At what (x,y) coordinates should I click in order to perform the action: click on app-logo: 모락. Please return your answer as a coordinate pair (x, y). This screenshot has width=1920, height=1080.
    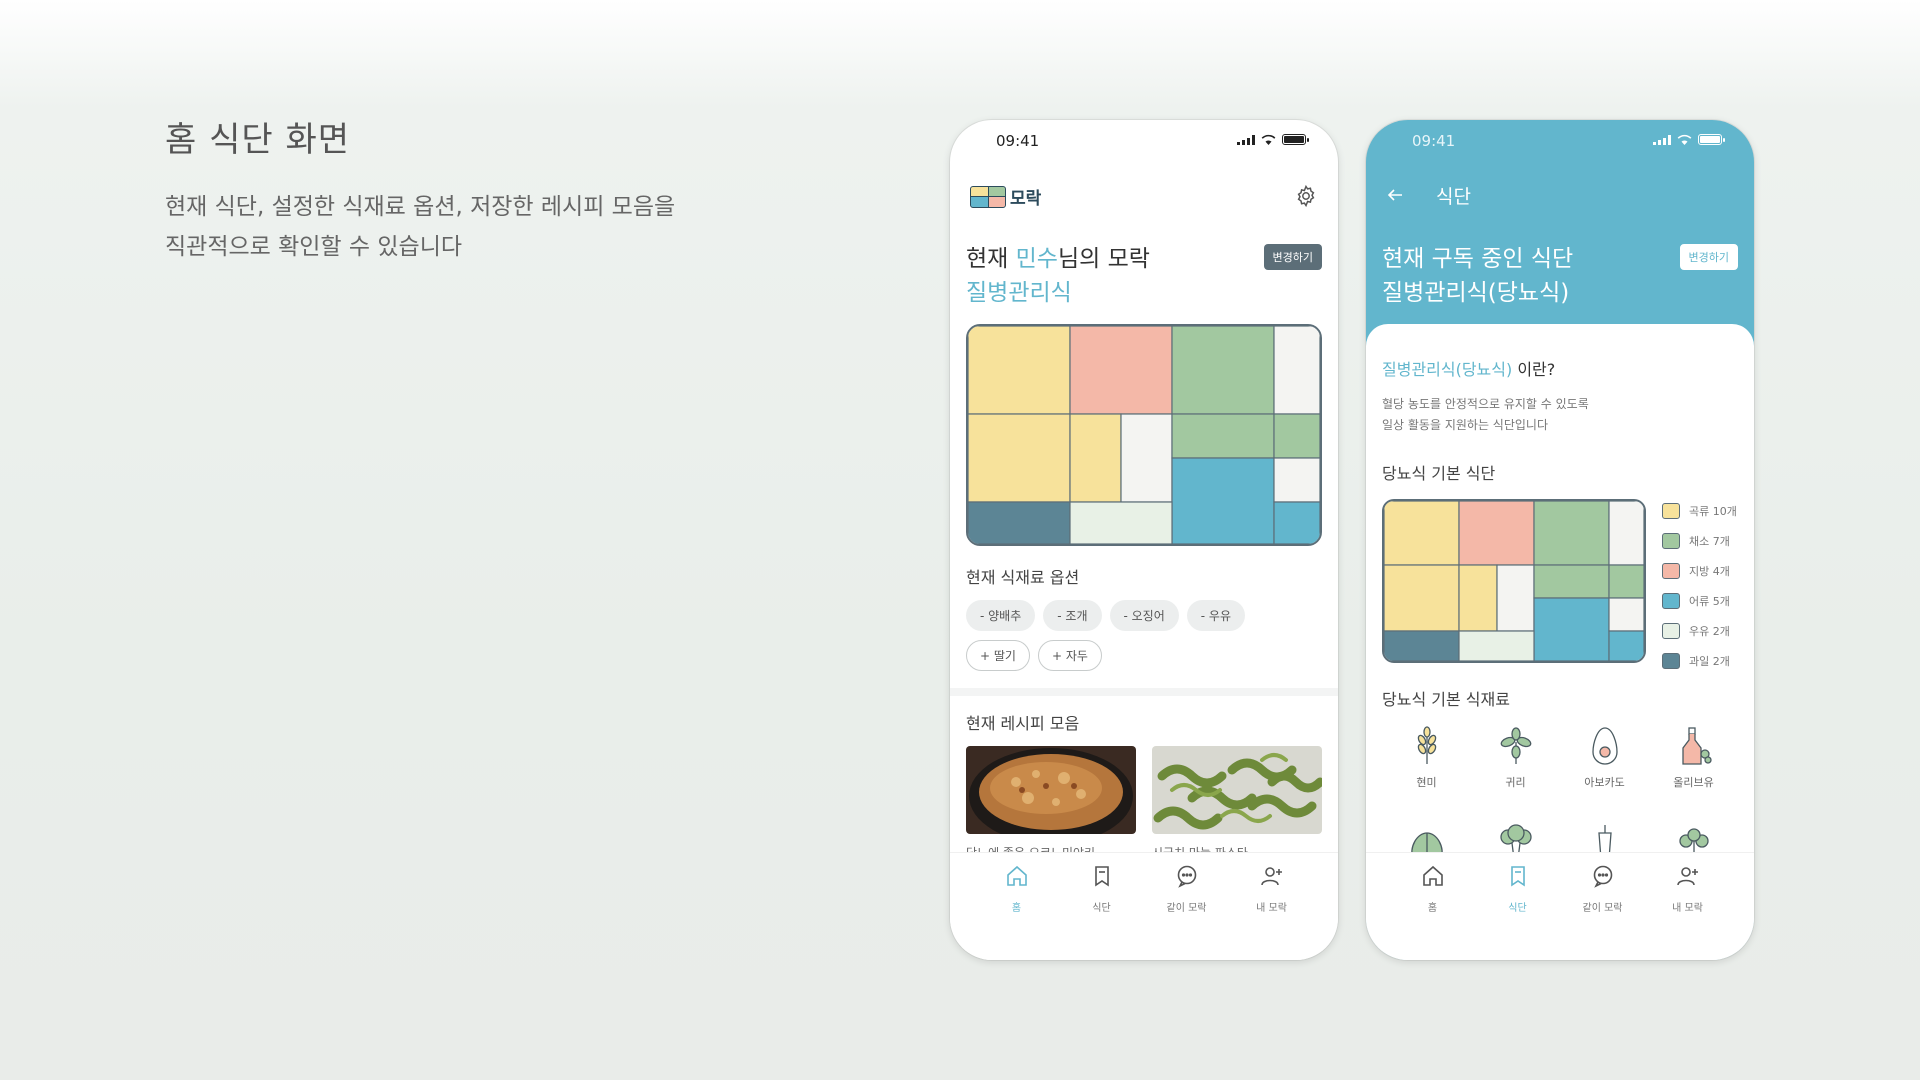
    Looking at the image, I should click on (1005, 196).